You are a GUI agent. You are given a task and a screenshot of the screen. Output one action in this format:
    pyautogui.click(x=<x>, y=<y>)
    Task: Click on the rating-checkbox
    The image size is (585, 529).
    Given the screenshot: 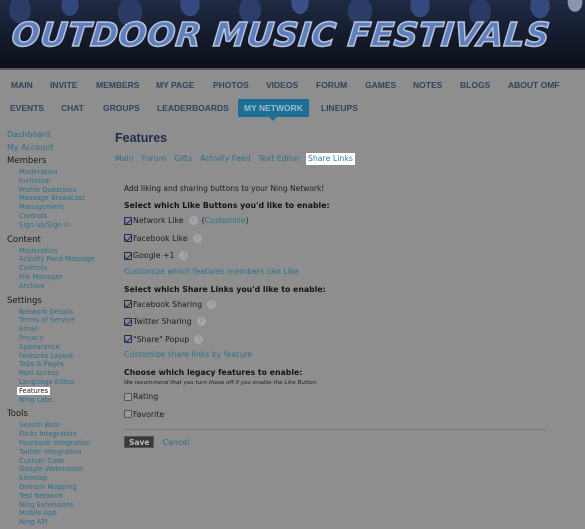 What is the action you would take?
    pyautogui.click(x=128, y=396)
    